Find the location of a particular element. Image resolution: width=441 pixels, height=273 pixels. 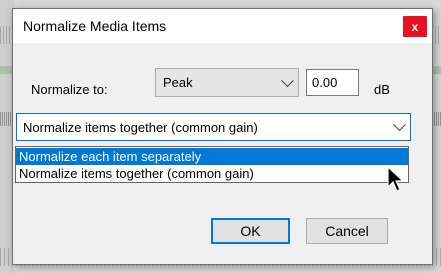

close-icon: x is located at coordinates (415, 26).